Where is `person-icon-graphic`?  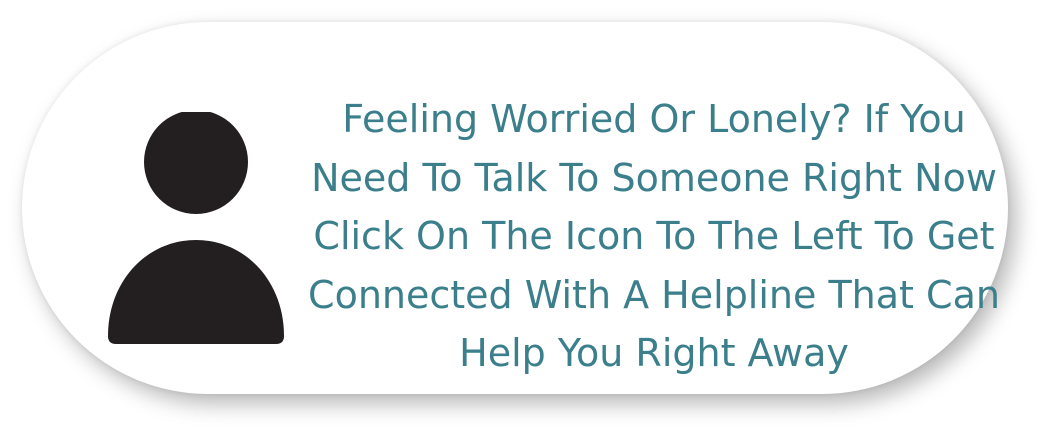
person-icon-graphic is located at coordinates (196, 228).